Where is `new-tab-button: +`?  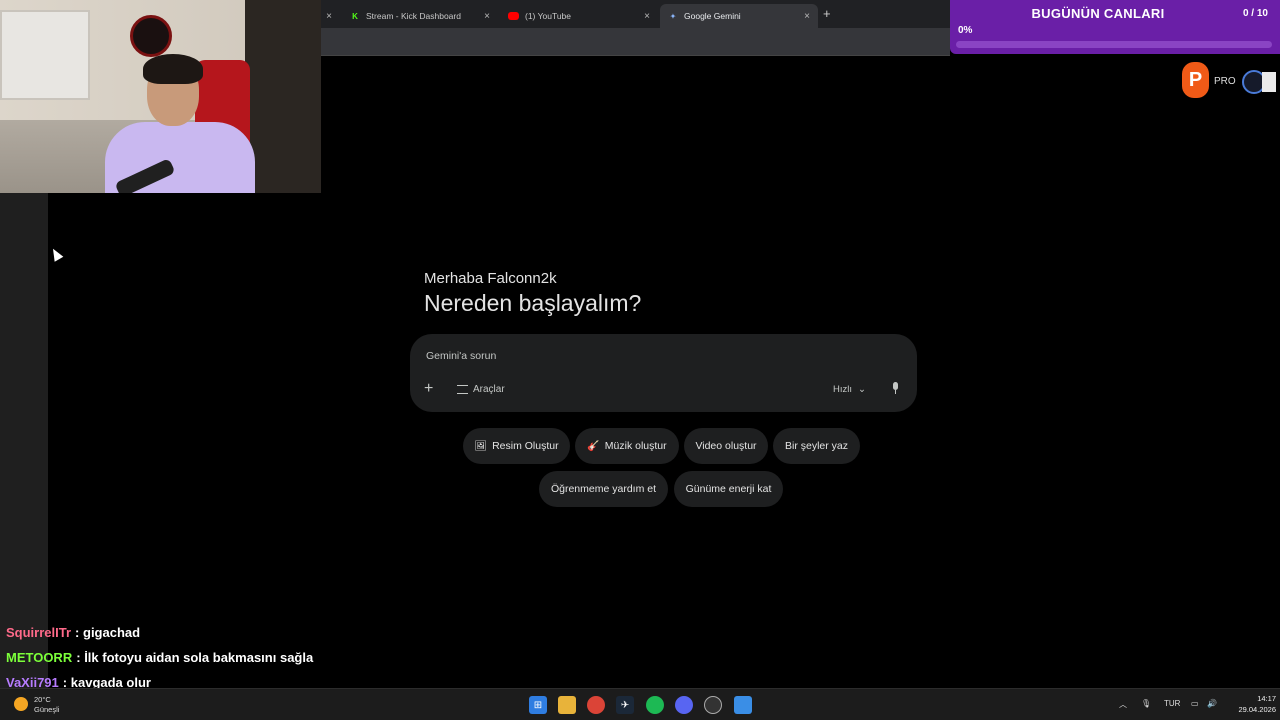 new-tab-button: + is located at coordinates (827, 13).